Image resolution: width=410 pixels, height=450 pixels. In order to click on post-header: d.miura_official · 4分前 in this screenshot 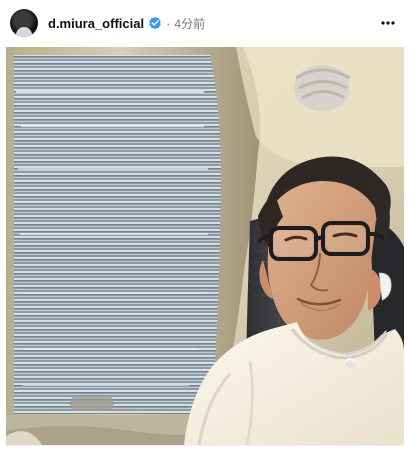, I will do `click(205, 23)`.